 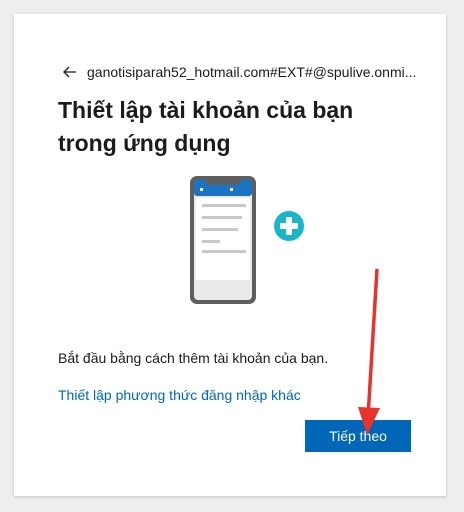 I want to click on back-arrow-icon, so click(x=69, y=72).